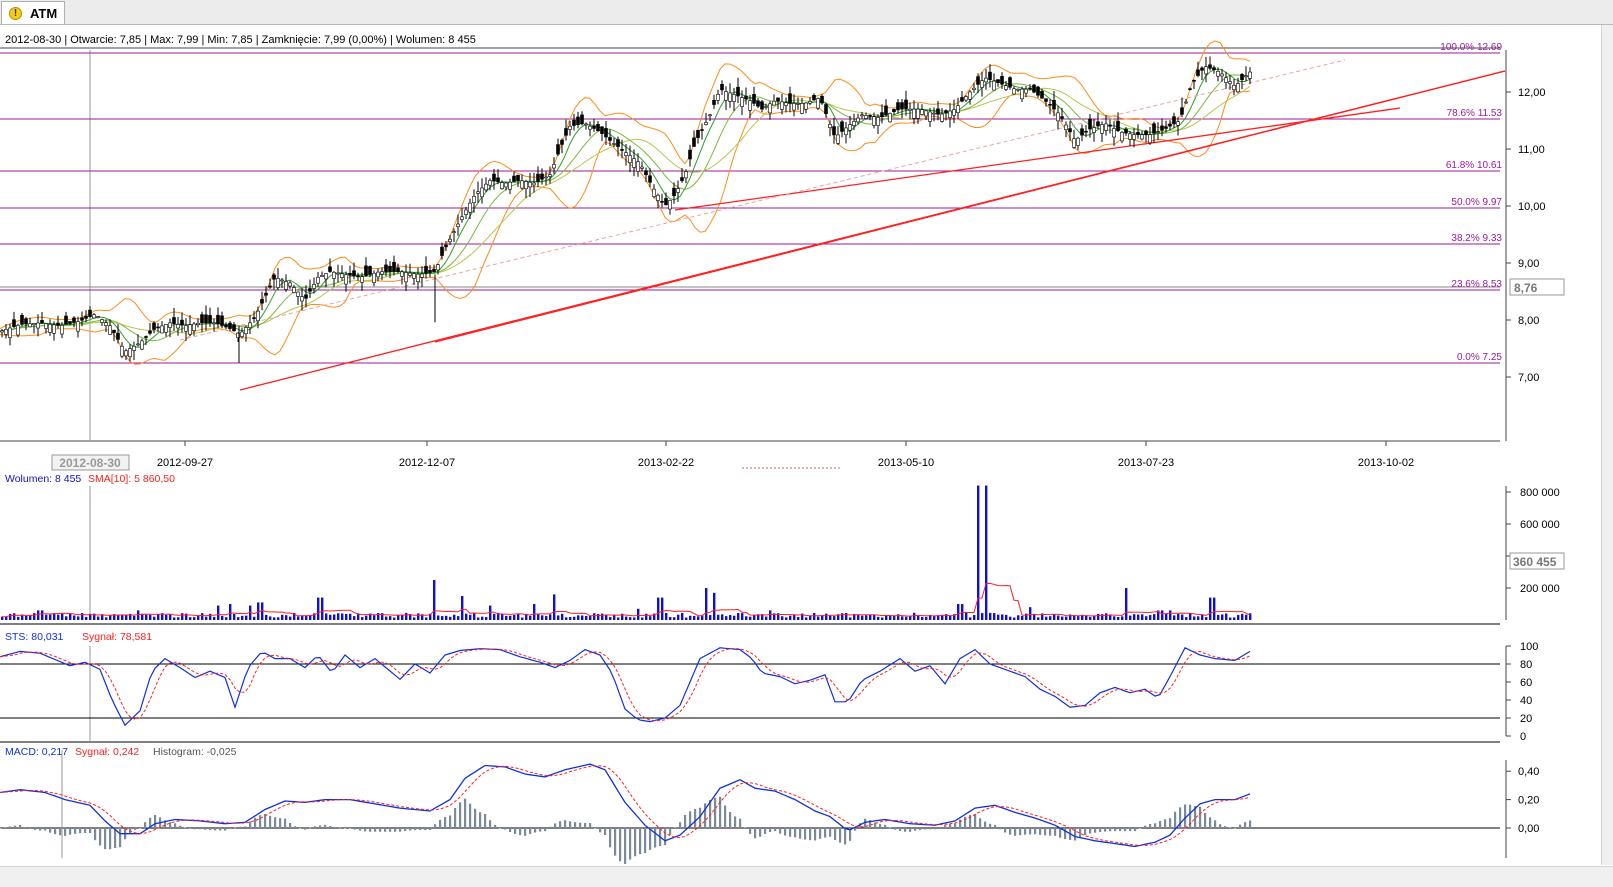 Image resolution: width=1613 pixels, height=887 pixels. I want to click on vertical-scrollbar, so click(1607, 445).